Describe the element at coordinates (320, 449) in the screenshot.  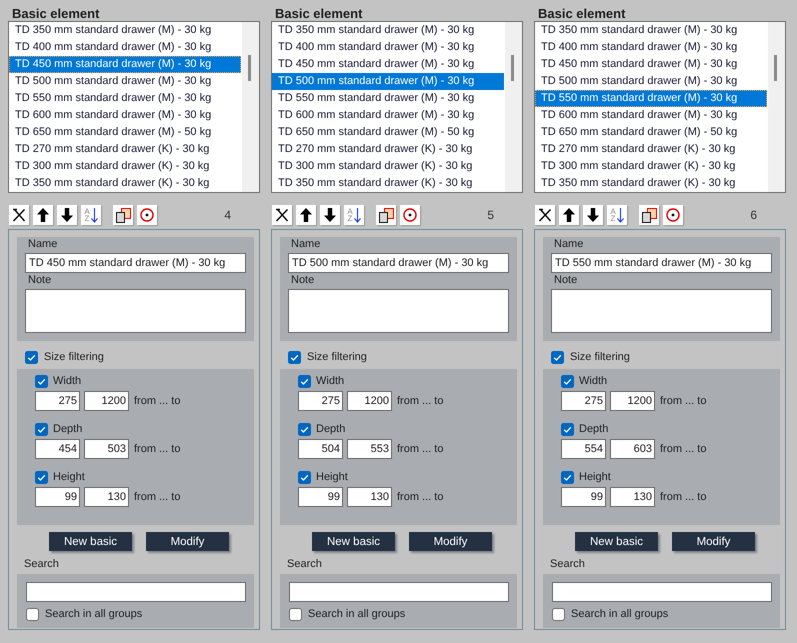
I see `range-from-field: 504` at that location.